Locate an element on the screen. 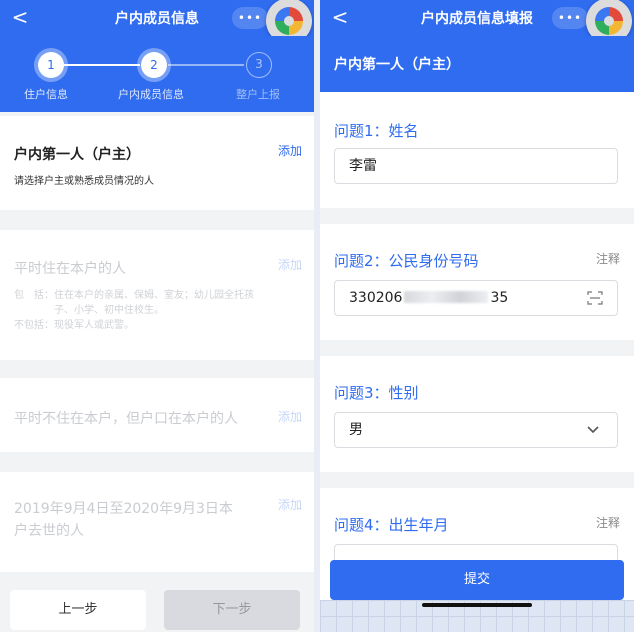 This screenshot has width=634, height=632. member-card-head: 户内第一人（户主） 添加 请选择户主或熟悉成员情况的人 is located at coordinates (157, 163).